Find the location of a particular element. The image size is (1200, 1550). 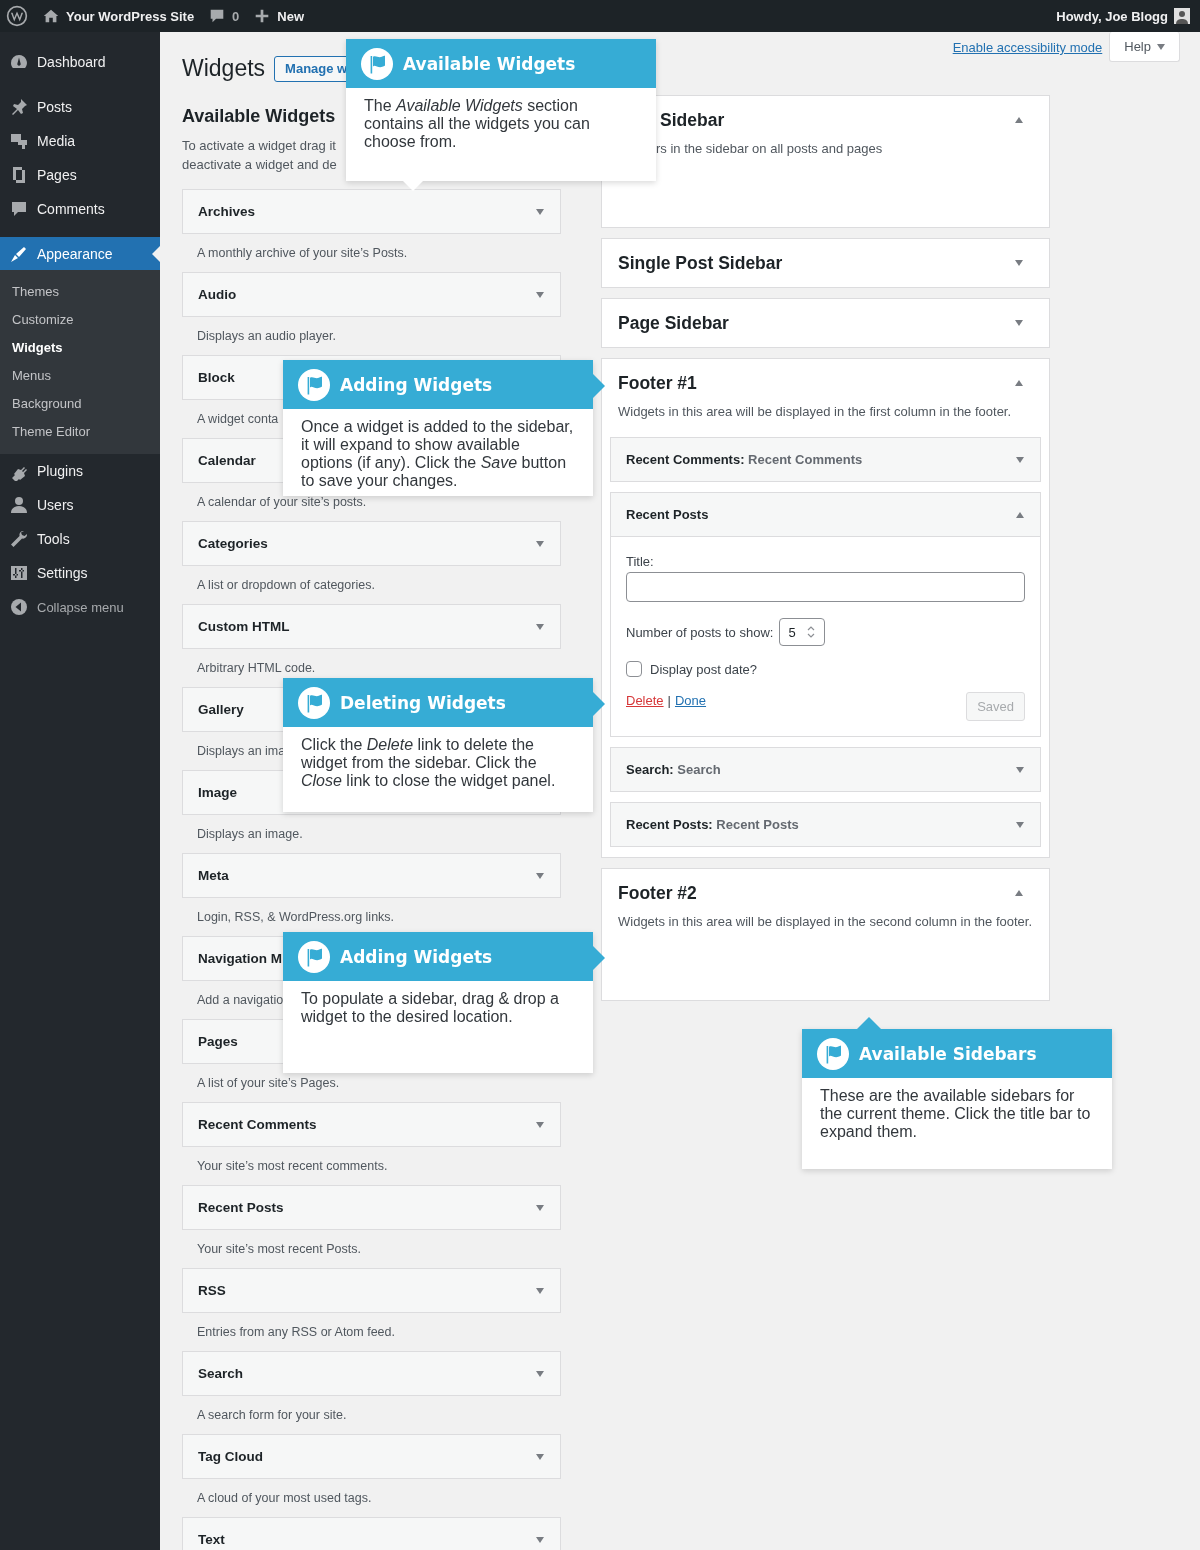

intro-text: deactivate a widget and de is located at coordinates (259, 165).